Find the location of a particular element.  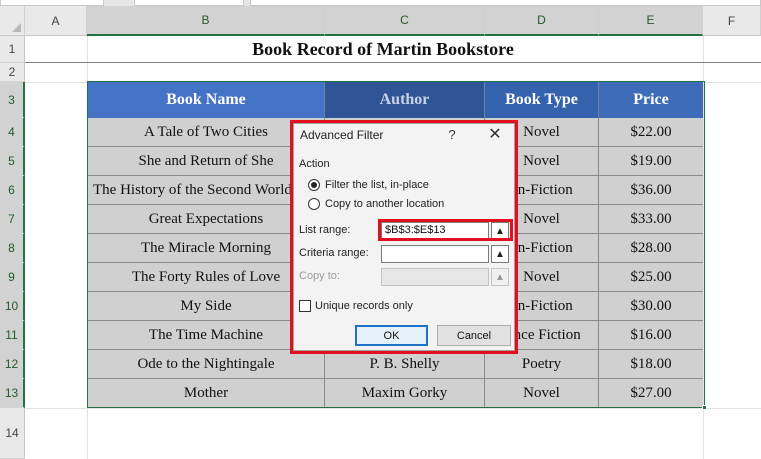

list-range-label: List range: is located at coordinates (325, 230).